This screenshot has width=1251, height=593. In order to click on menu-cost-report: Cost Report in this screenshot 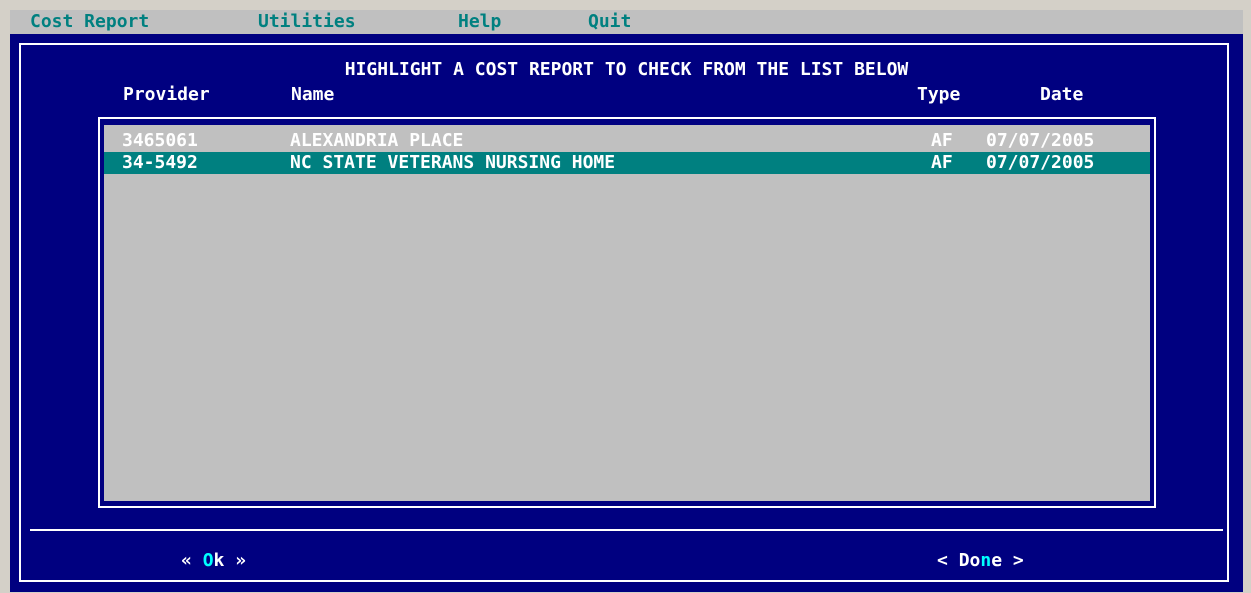, I will do `click(89, 22)`.